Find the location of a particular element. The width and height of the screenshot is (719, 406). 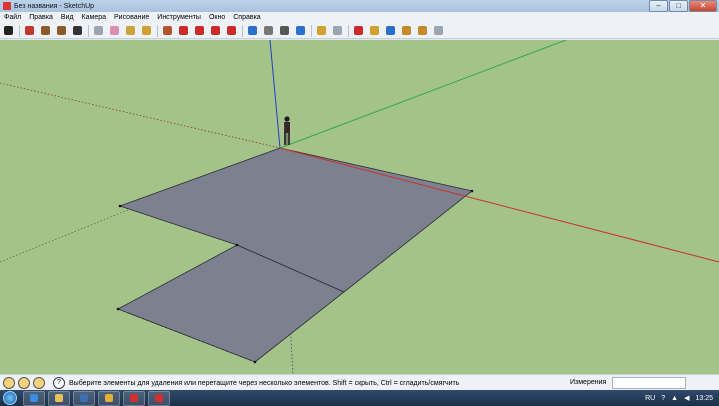

get-photo-texture-tool-icon is located at coordinates (358, 30).